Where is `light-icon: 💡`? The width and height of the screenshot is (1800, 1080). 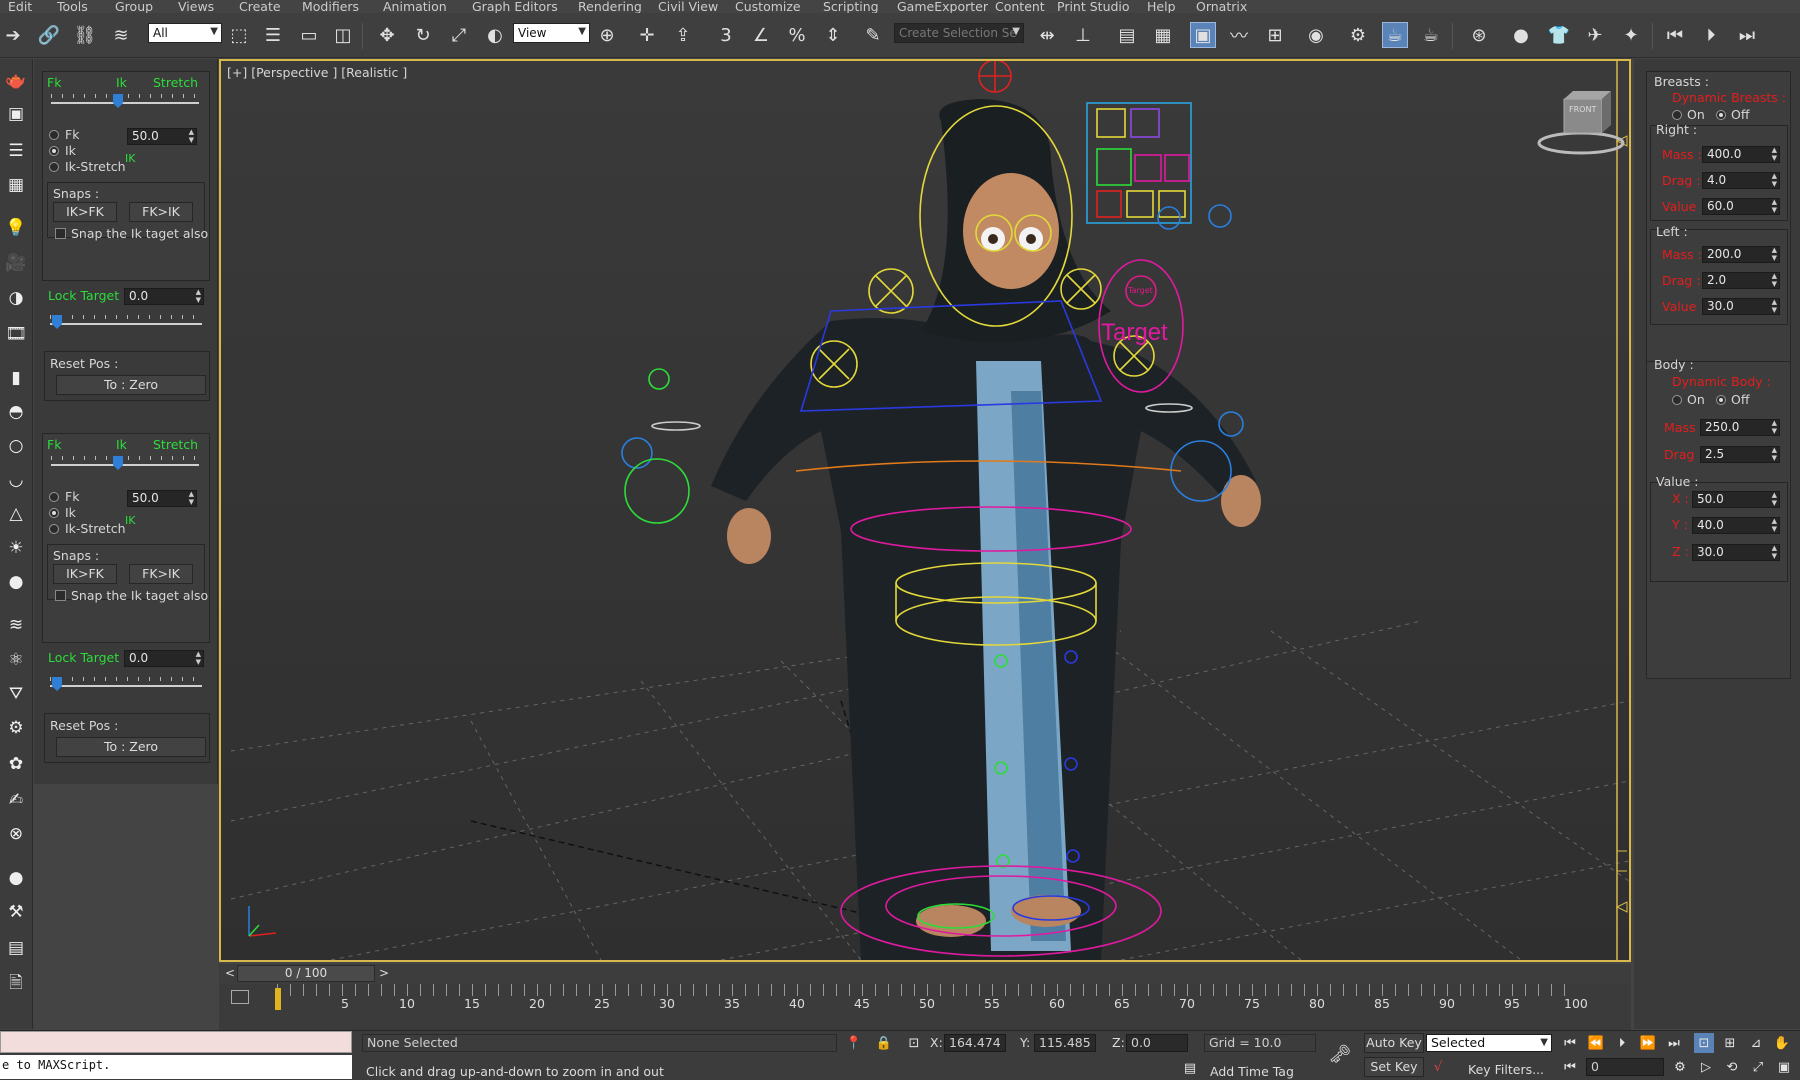 light-icon: 💡 is located at coordinates (16, 228).